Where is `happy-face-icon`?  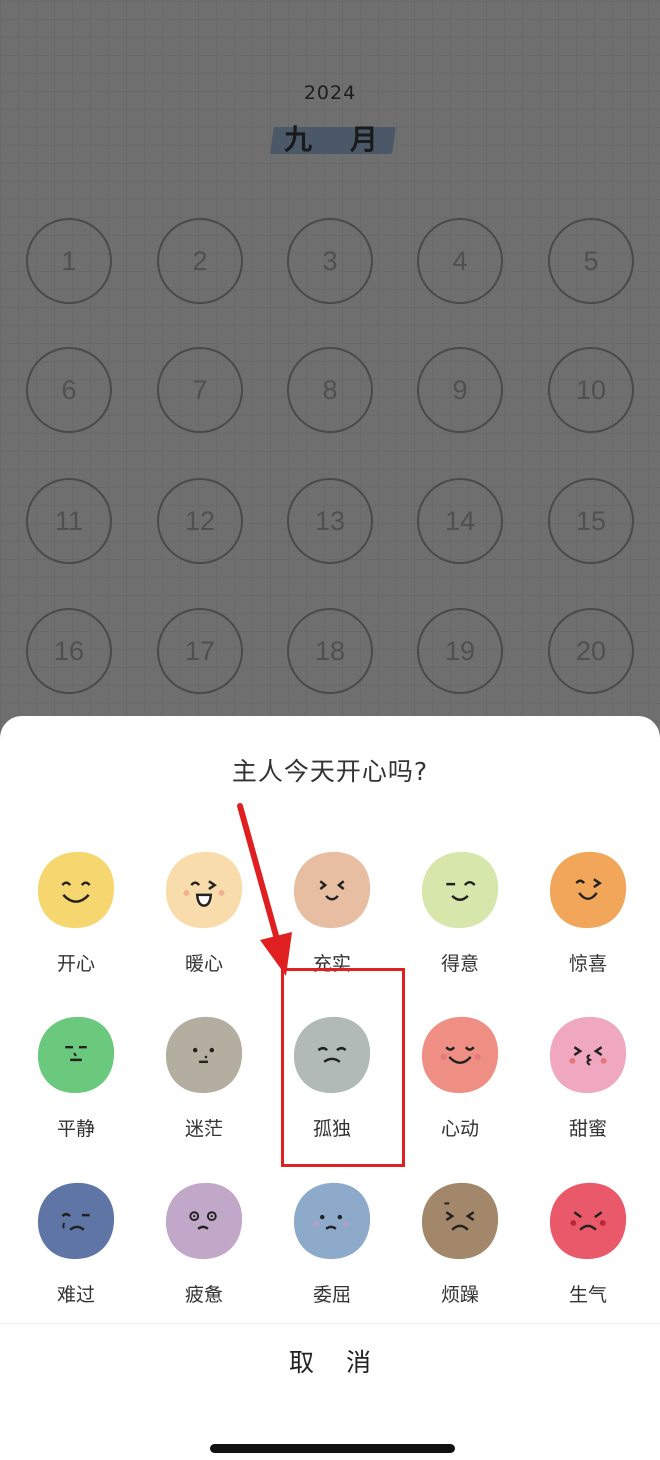
happy-face-icon is located at coordinates (76, 890).